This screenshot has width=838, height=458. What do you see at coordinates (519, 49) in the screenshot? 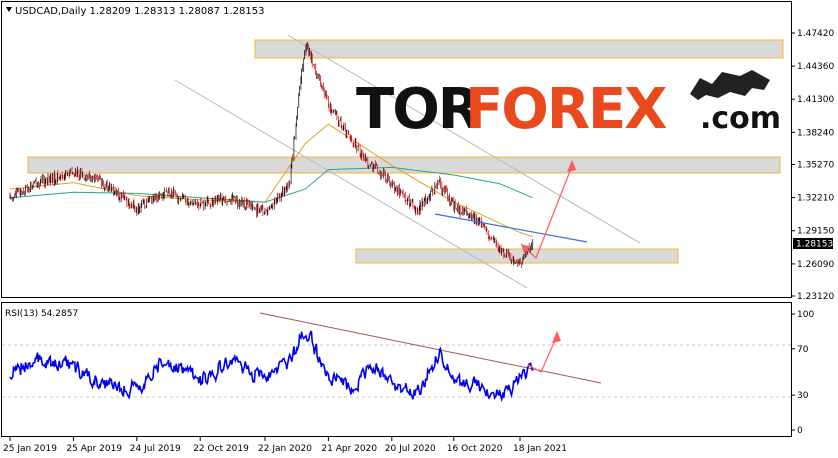
I see `resistance-zone-upper` at bounding box center [519, 49].